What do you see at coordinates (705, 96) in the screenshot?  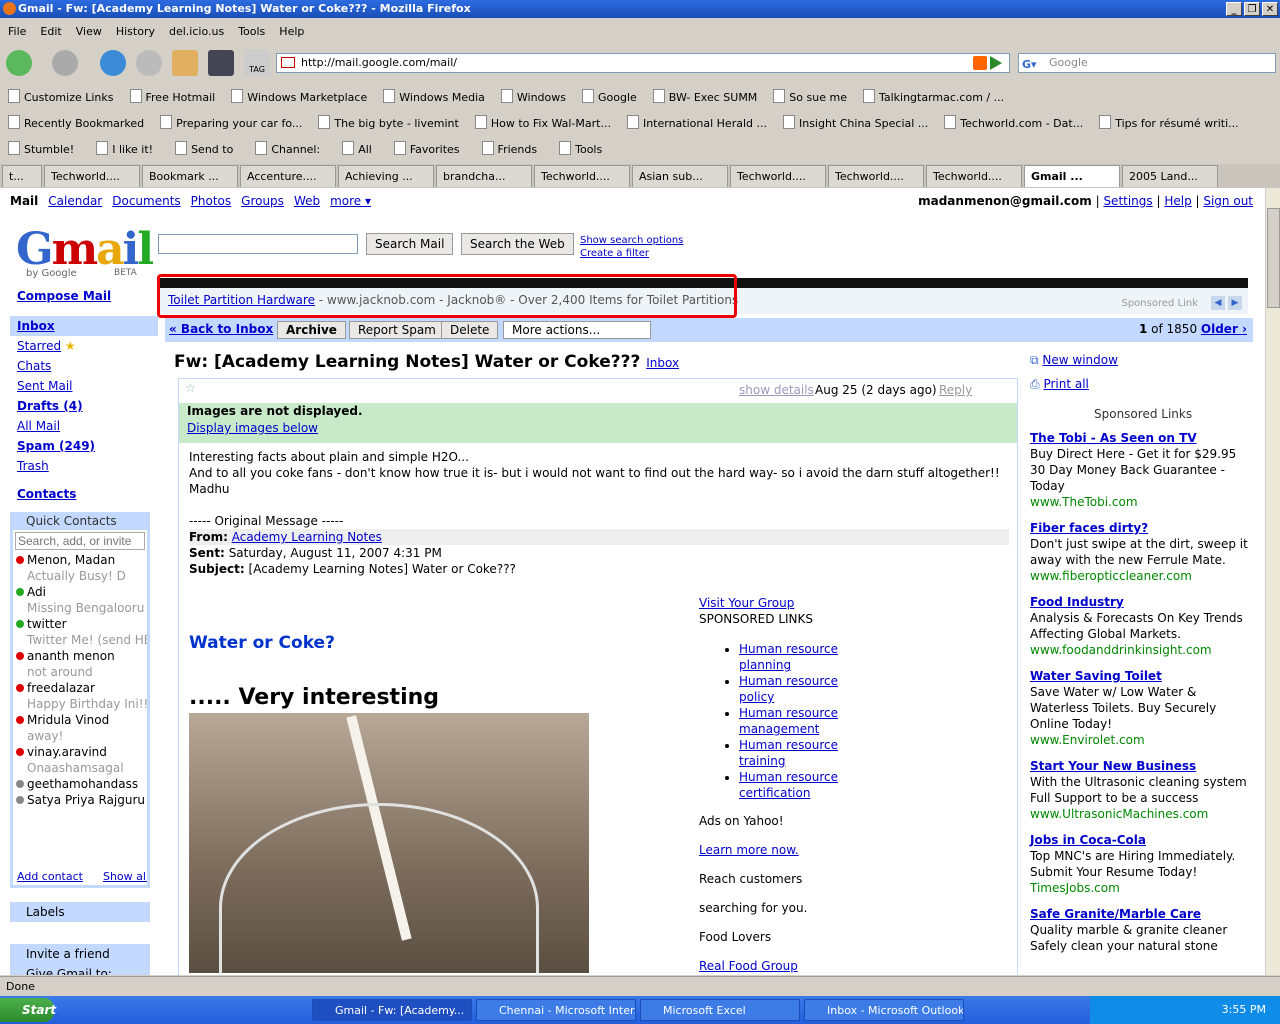 I see `bookmark-item: BW- Exec SUMM` at bounding box center [705, 96].